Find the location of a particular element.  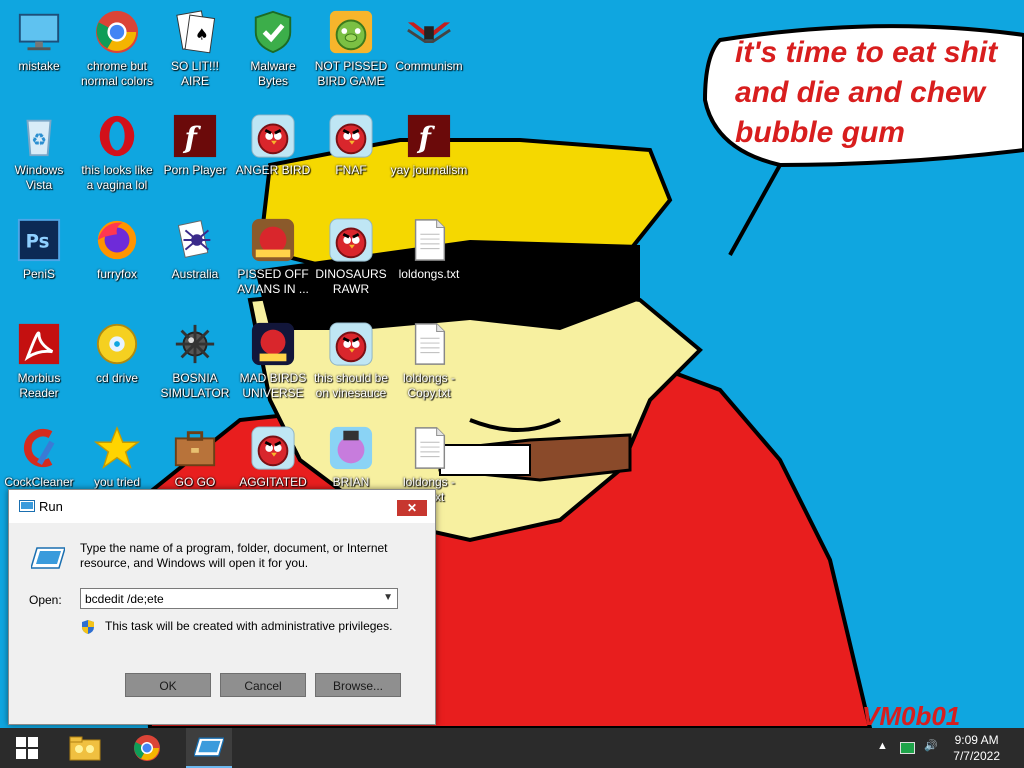

desktop-icon: FNAF is located at coordinates (351, 145).